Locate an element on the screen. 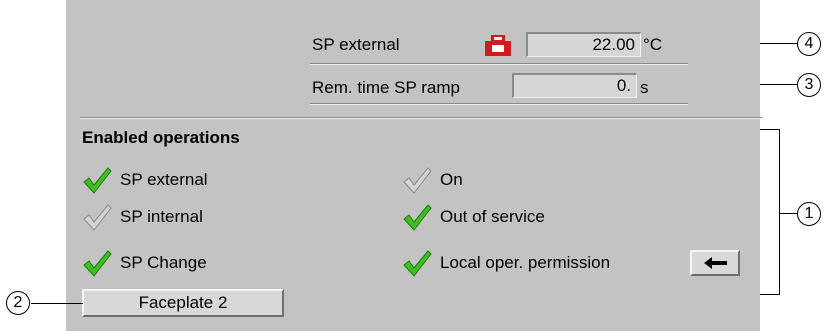  operation-label: On is located at coordinates (451, 179).